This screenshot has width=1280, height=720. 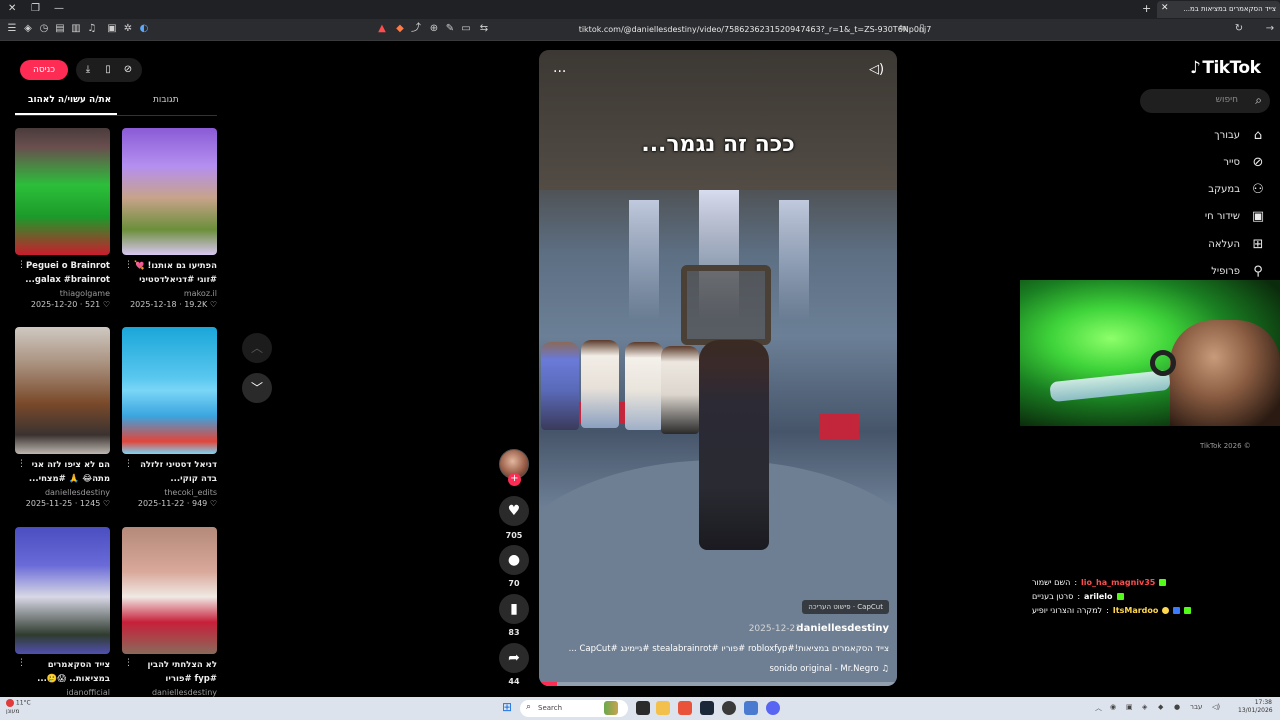 What do you see at coordinates (59, 8) in the screenshot?
I see `minimize-icon: —` at bounding box center [59, 8].